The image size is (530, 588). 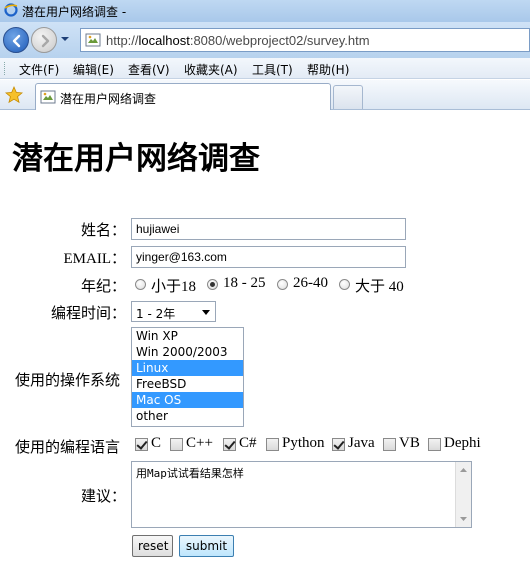 I want to click on scroll-up-icon, so click(x=463, y=470).